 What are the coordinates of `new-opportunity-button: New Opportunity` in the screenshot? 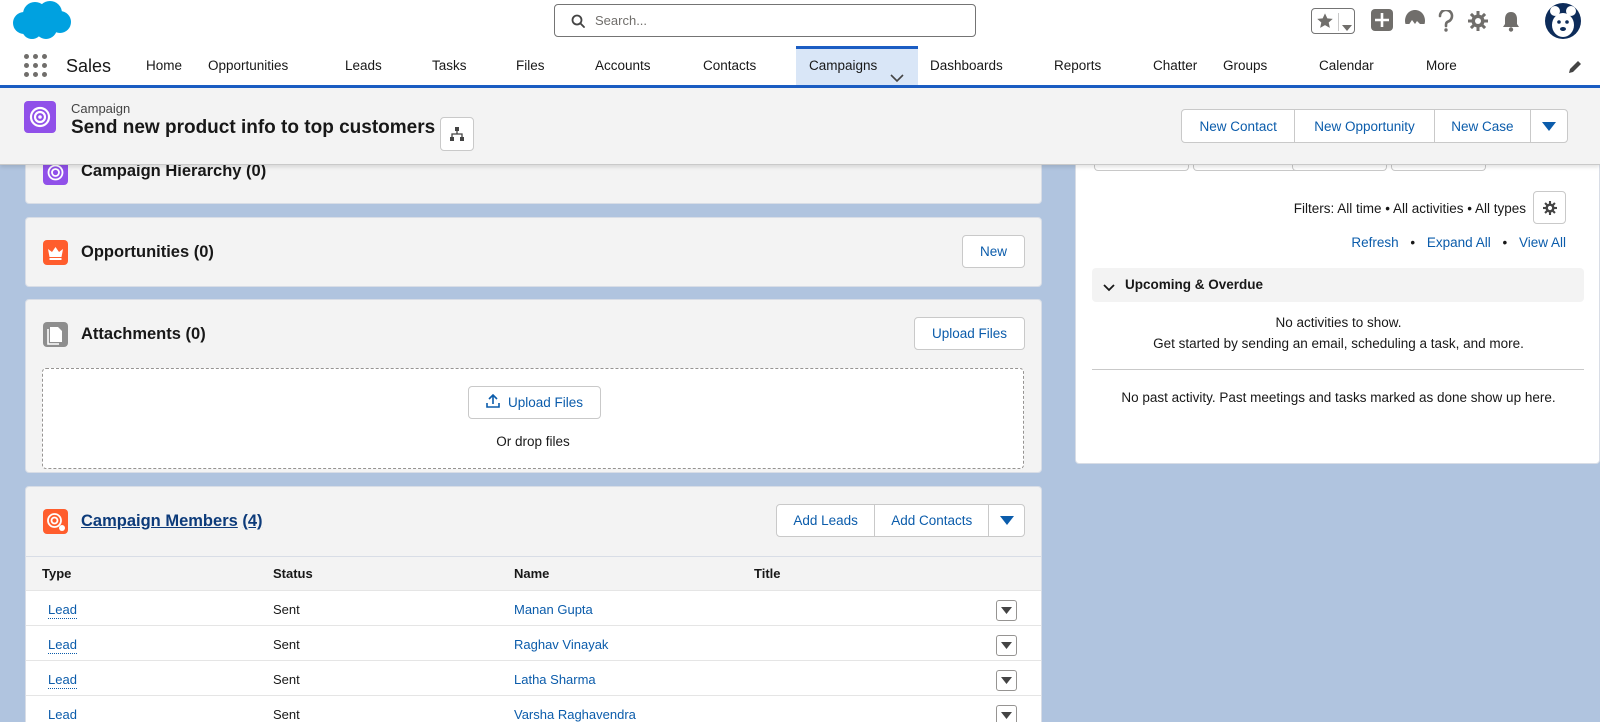 It's located at (1365, 126).